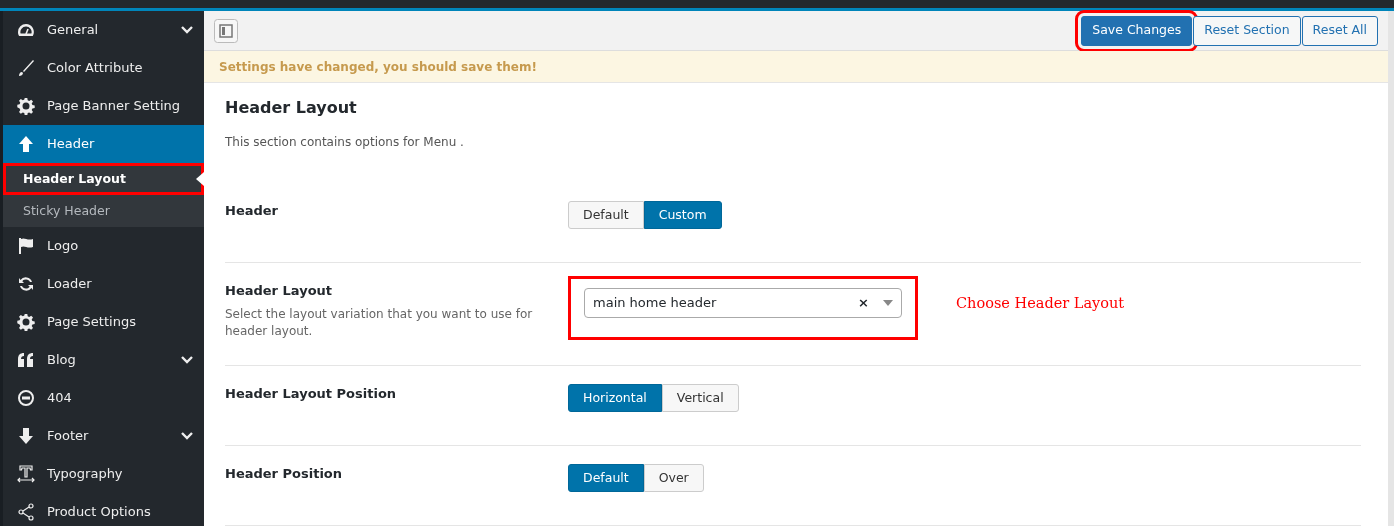  Describe the element at coordinates (26, 246) in the screenshot. I see `flag-icon` at that location.